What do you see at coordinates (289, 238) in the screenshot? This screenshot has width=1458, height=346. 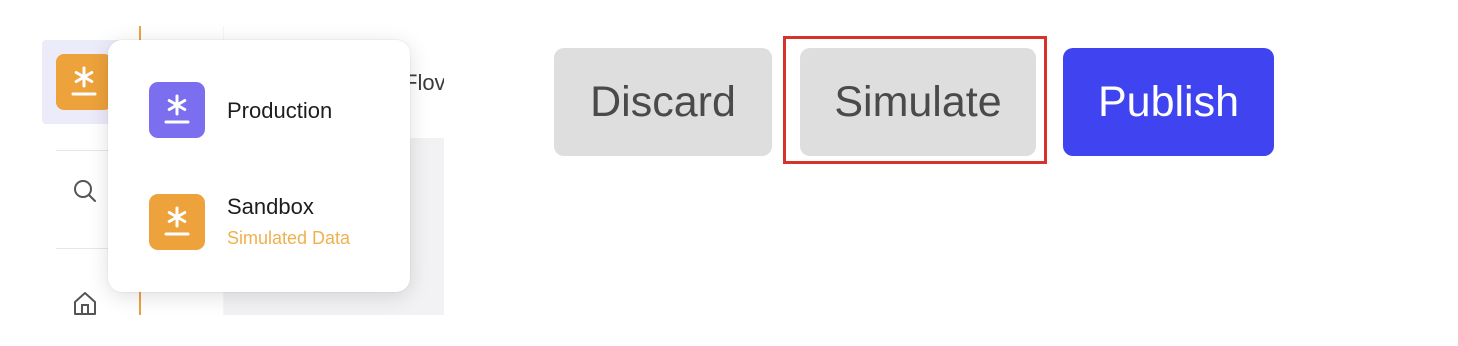 I see `menu-item-subtitle: Simulated Data` at bounding box center [289, 238].